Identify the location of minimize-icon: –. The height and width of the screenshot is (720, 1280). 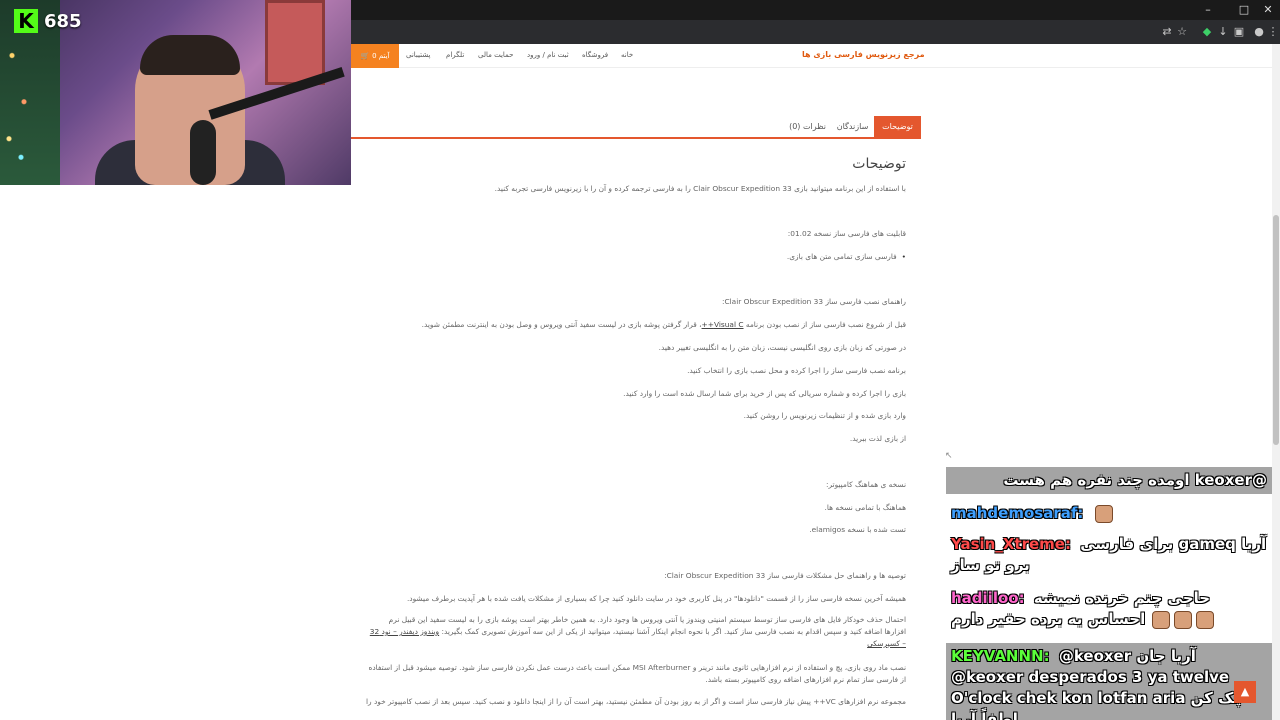
(1208, 9).